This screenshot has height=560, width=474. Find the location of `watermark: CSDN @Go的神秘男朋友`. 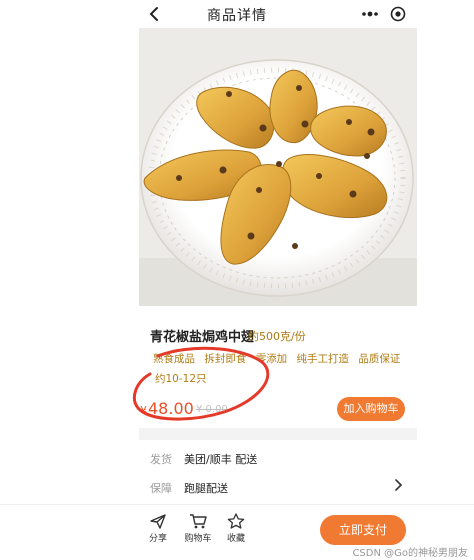

watermark: CSDN @Go的神秘男朋友 is located at coordinates (410, 553).